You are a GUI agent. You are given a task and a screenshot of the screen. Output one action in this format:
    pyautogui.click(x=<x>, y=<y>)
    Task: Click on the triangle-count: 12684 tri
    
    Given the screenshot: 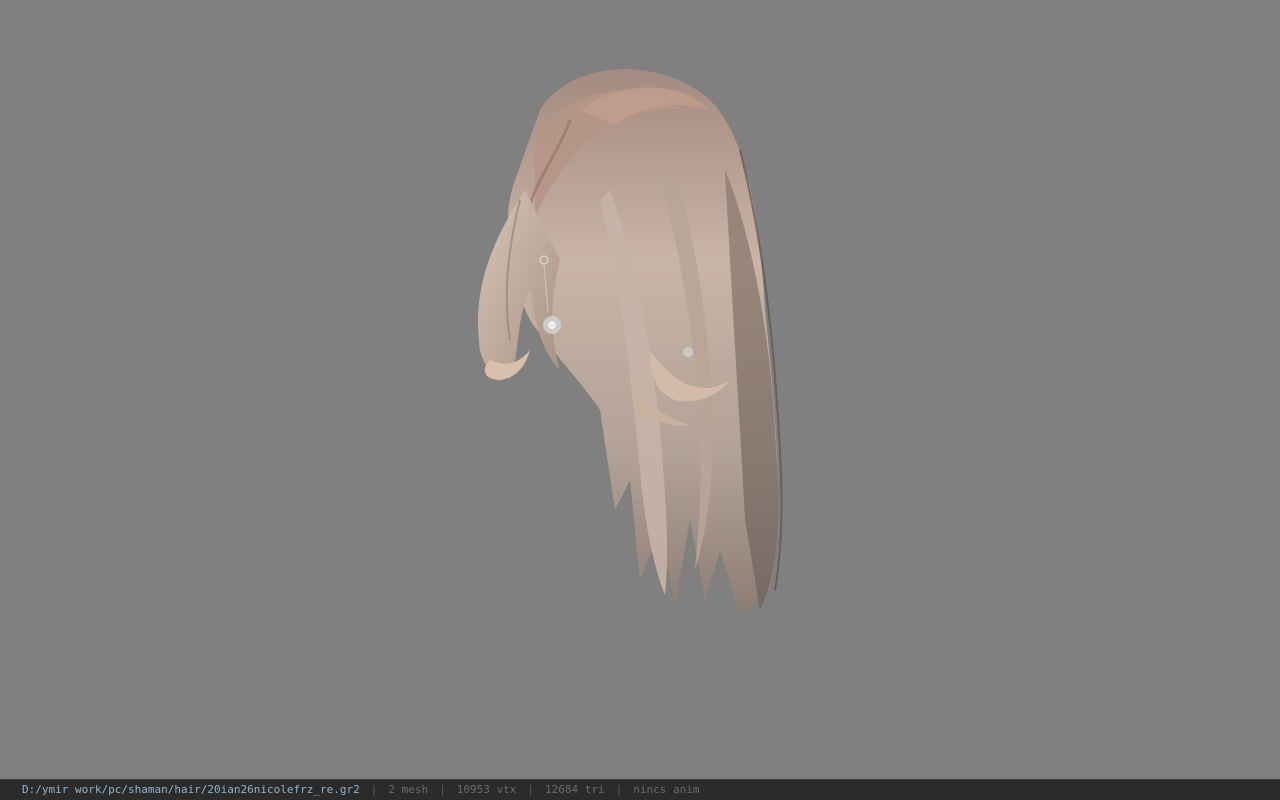 What is the action you would take?
    pyautogui.click(x=575, y=789)
    